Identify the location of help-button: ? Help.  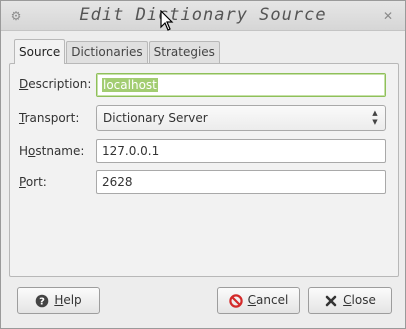
(58, 300).